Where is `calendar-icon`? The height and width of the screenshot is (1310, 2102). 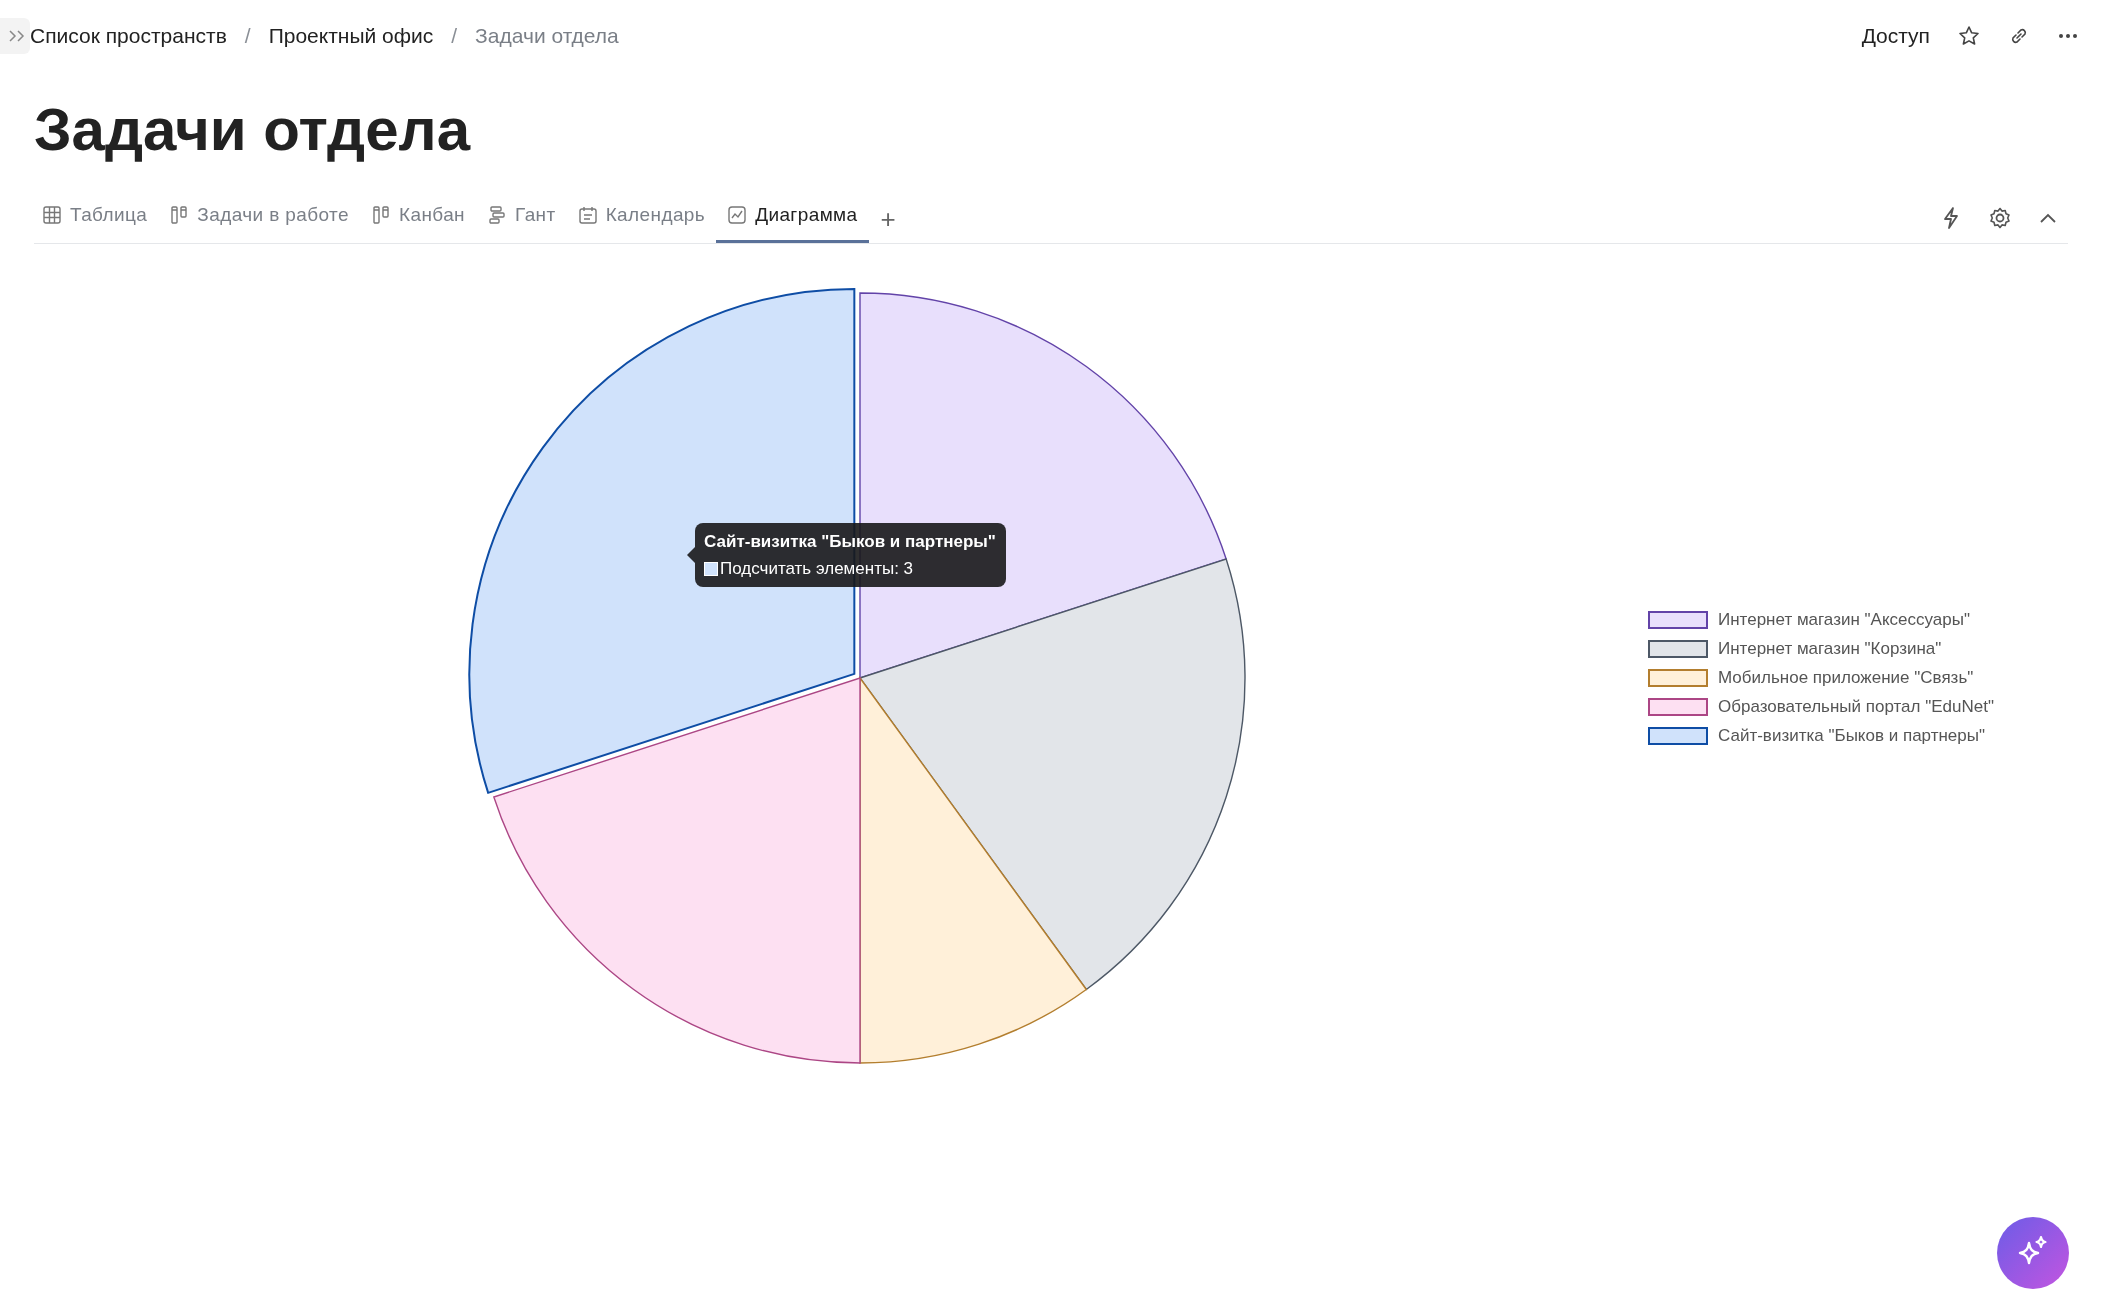
calendar-icon is located at coordinates (587, 215).